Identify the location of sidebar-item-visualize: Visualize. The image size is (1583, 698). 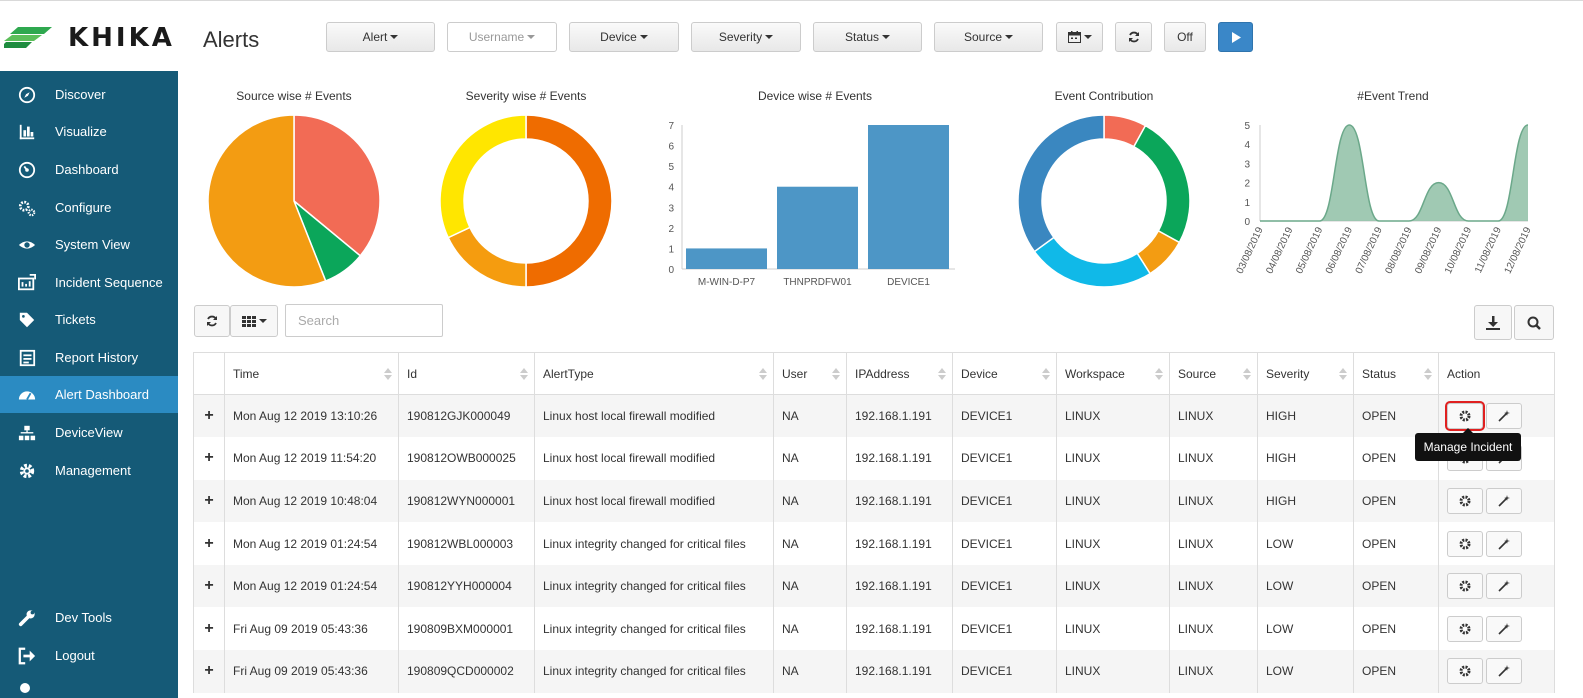
(89, 131).